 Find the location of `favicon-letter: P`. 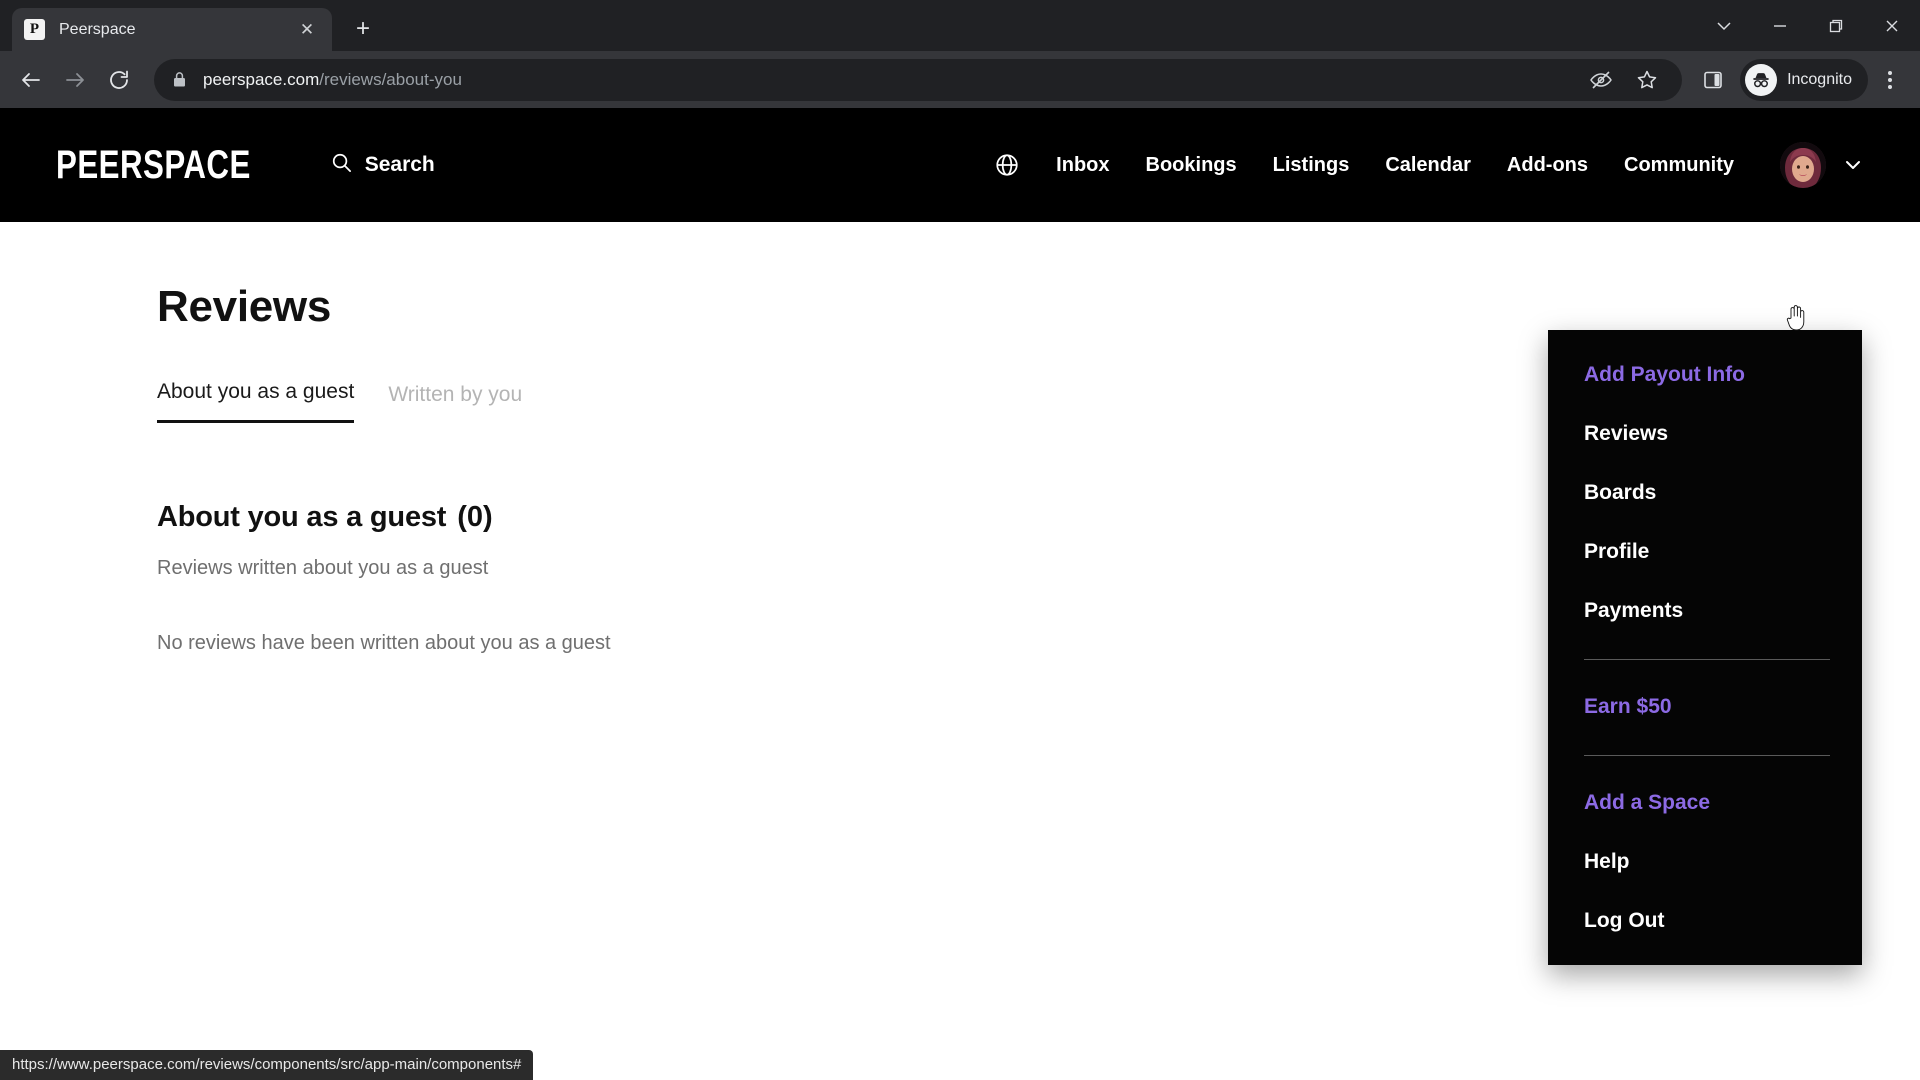

favicon-letter: P is located at coordinates (34, 29).